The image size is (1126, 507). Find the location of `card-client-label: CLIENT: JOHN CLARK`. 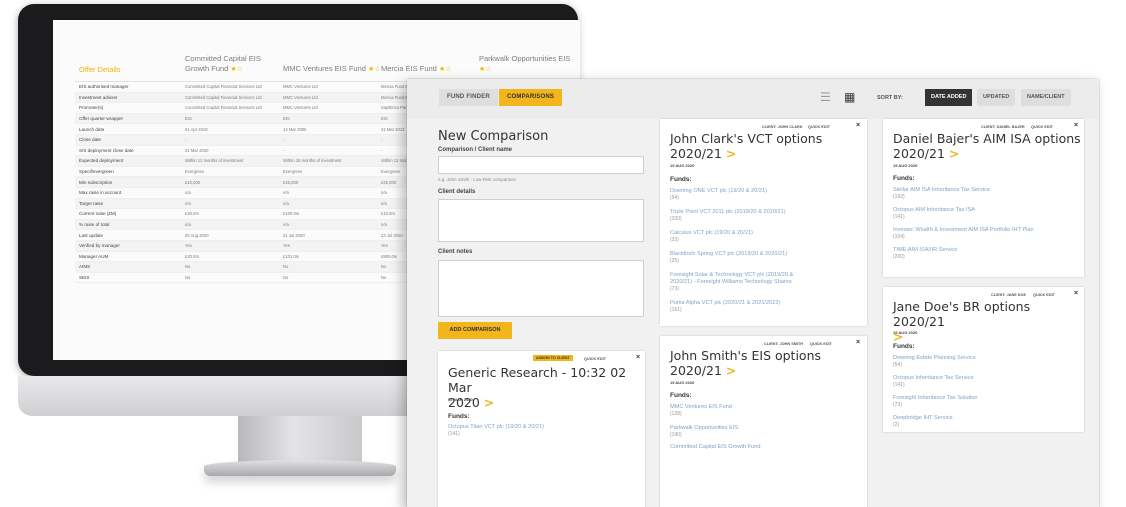

card-client-label: CLIENT: JOHN CLARK is located at coordinates (782, 127).